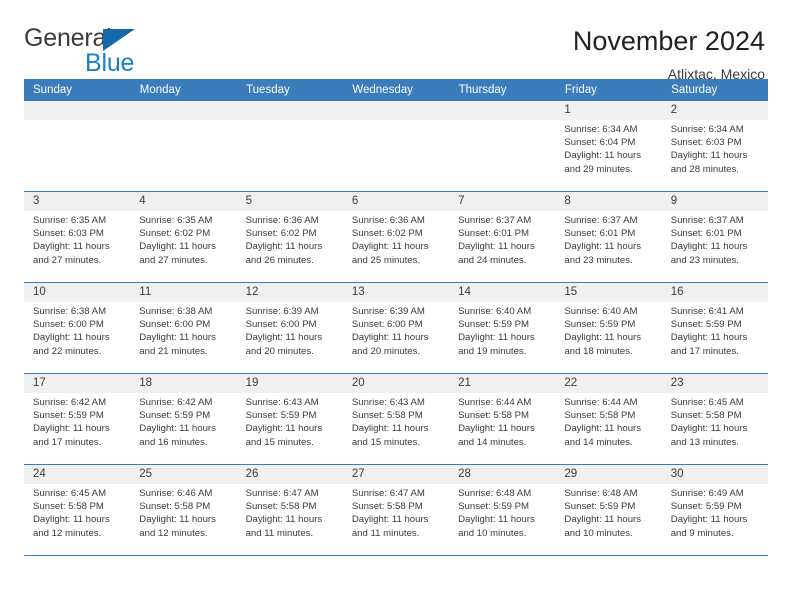 This screenshot has width=792, height=612. I want to click on sunrise-text: Sunrise: 6:37 AM, so click(495, 220).